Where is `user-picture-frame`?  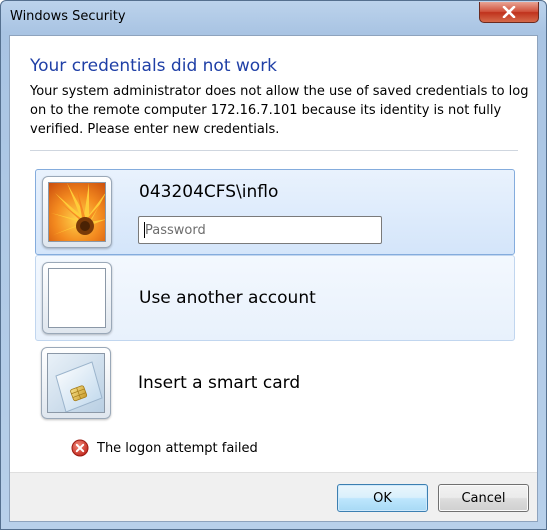
user-picture-frame is located at coordinates (77, 212).